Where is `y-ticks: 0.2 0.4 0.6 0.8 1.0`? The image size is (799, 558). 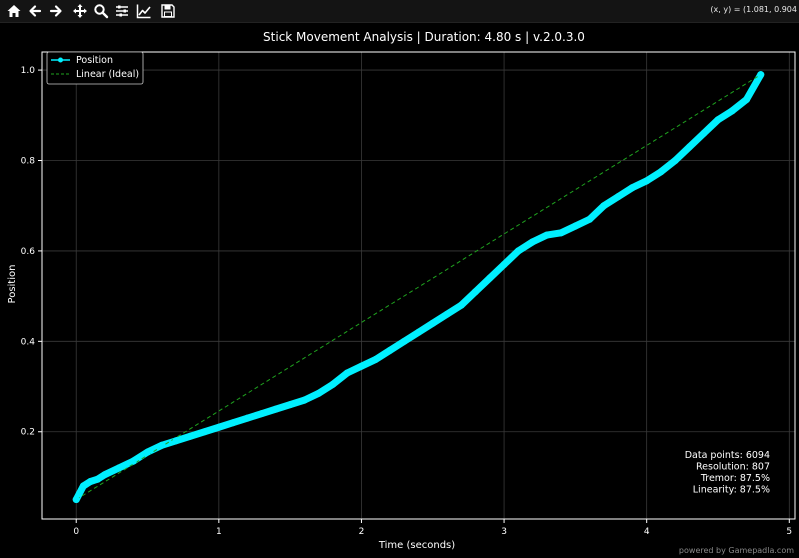 y-ticks: 0.2 0.4 0.6 0.8 1.0 is located at coordinates (31, 252).